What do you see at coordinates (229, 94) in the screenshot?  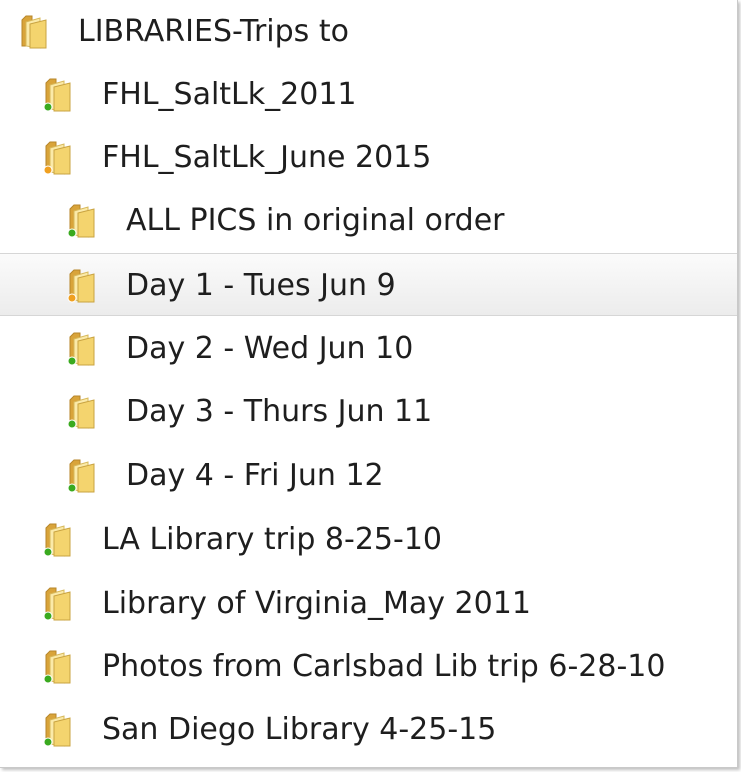 I see `tree-item-label: FHL_SaltLk_2011` at bounding box center [229, 94].